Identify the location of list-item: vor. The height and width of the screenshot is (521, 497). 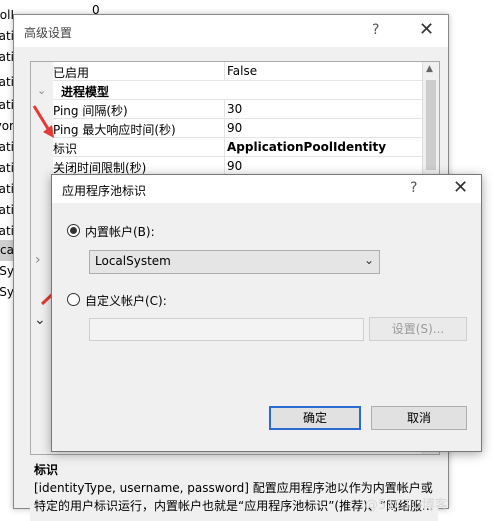
(7, 126).